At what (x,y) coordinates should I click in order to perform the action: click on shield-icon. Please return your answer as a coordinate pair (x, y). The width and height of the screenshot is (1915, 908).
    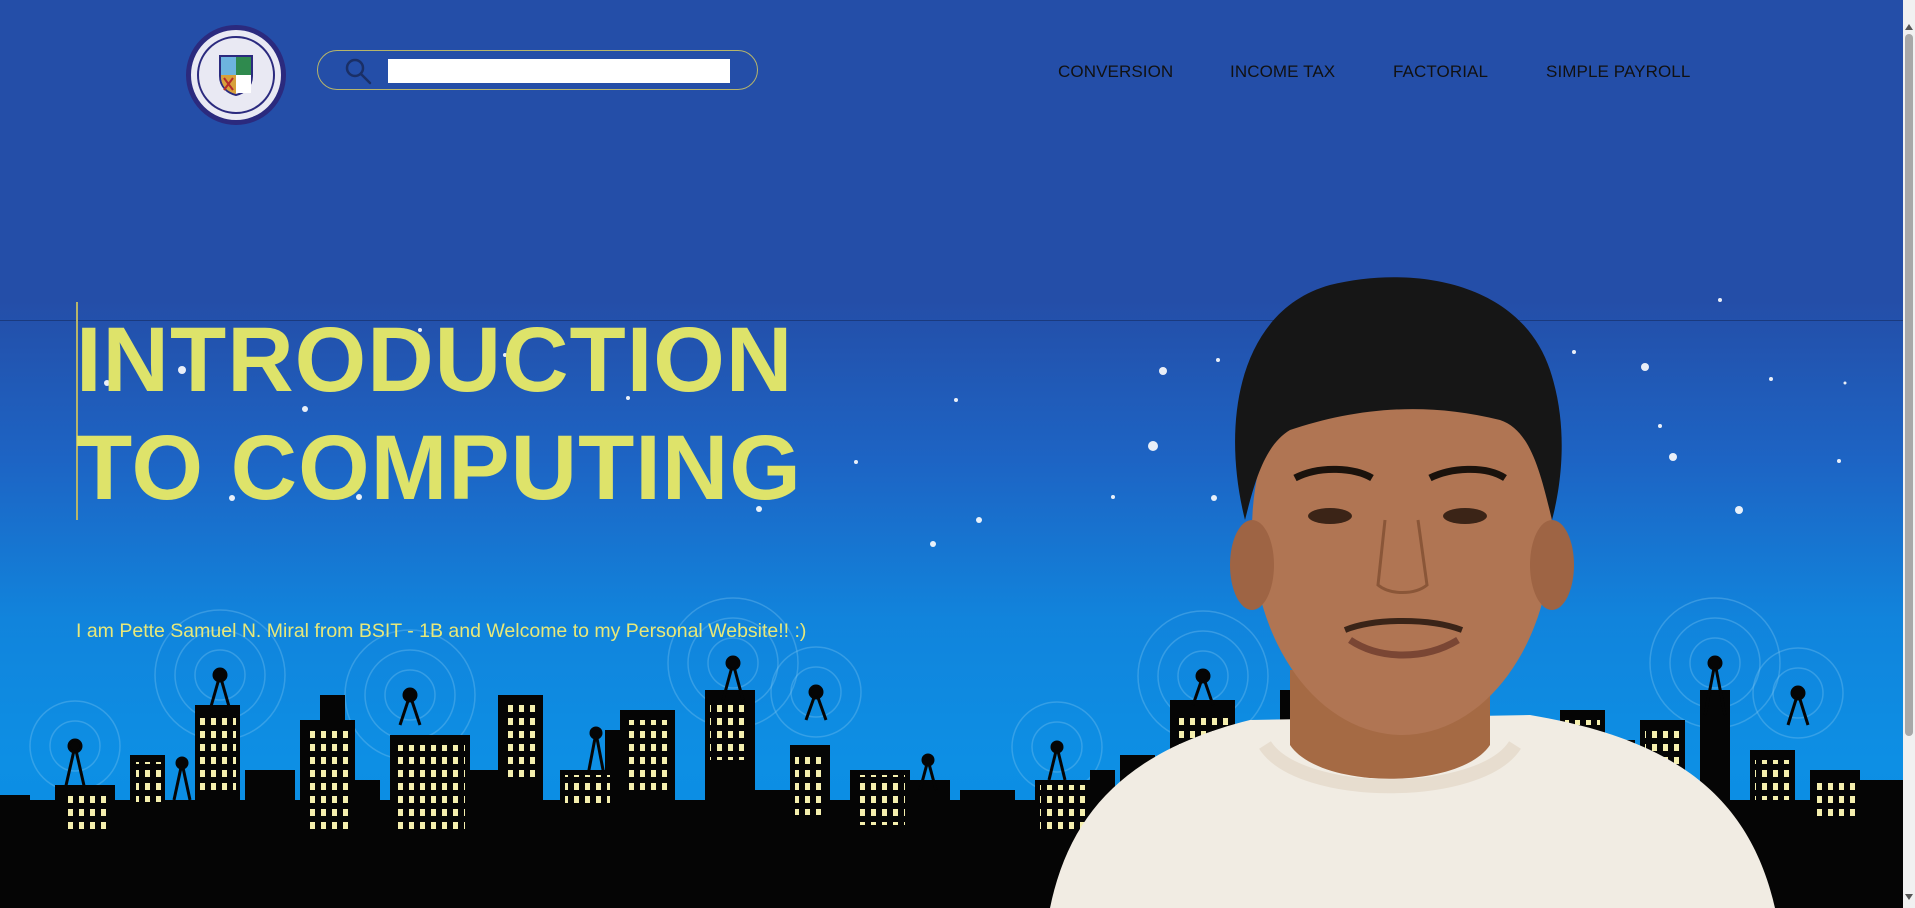
    Looking at the image, I should click on (236, 75).